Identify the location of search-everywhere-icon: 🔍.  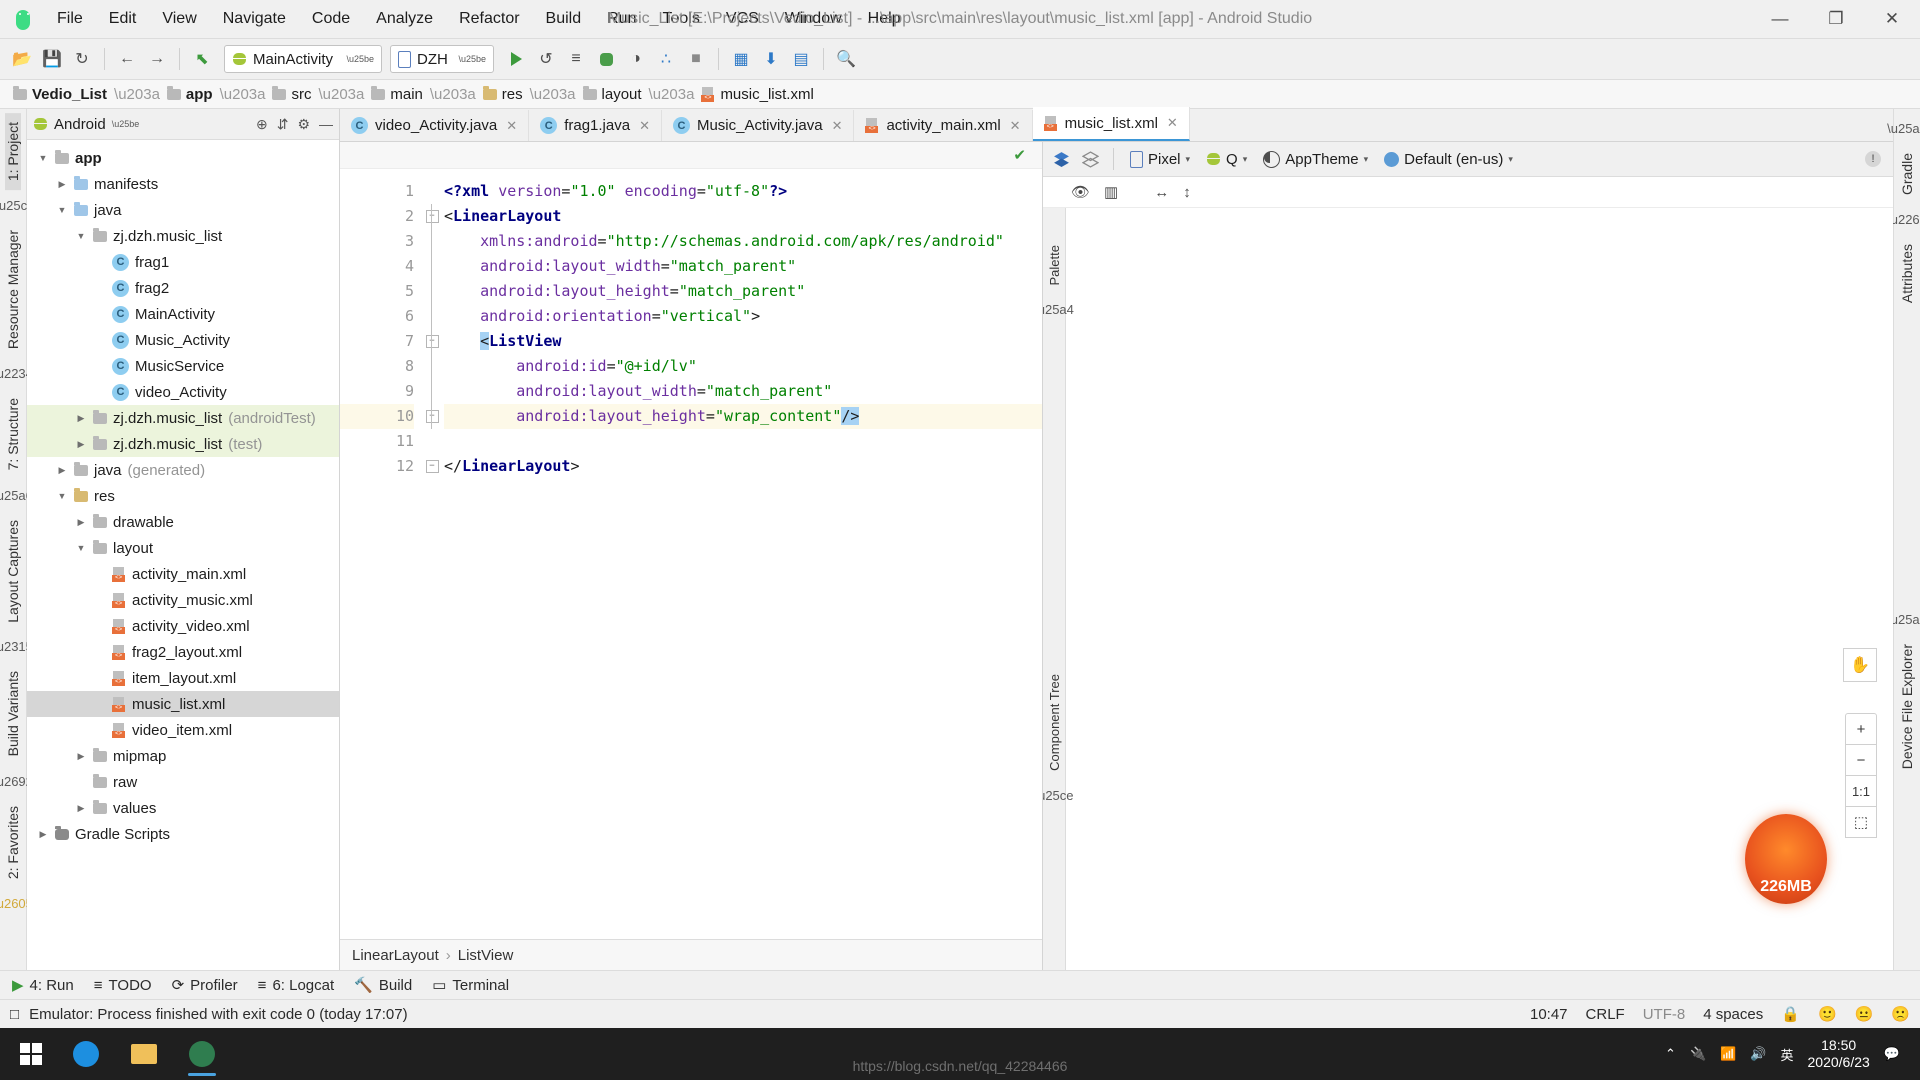
(846, 59).